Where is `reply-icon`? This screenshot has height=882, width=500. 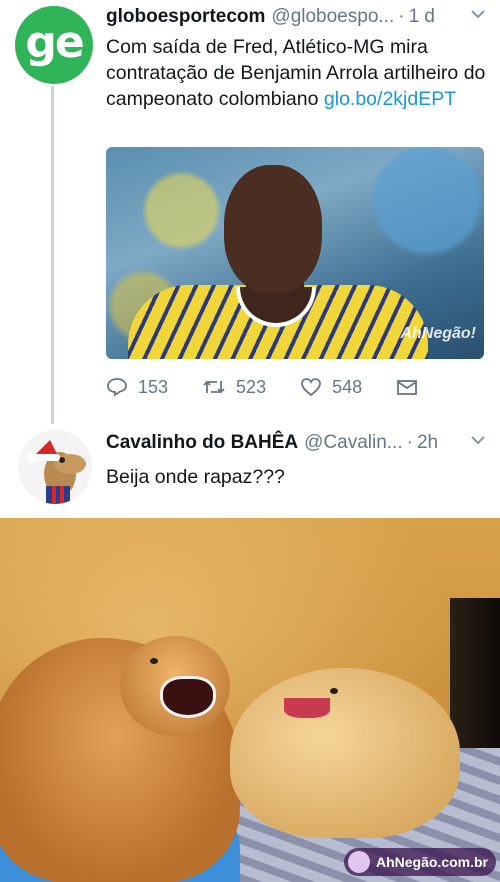
reply-icon is located at coordinates (117, 387).